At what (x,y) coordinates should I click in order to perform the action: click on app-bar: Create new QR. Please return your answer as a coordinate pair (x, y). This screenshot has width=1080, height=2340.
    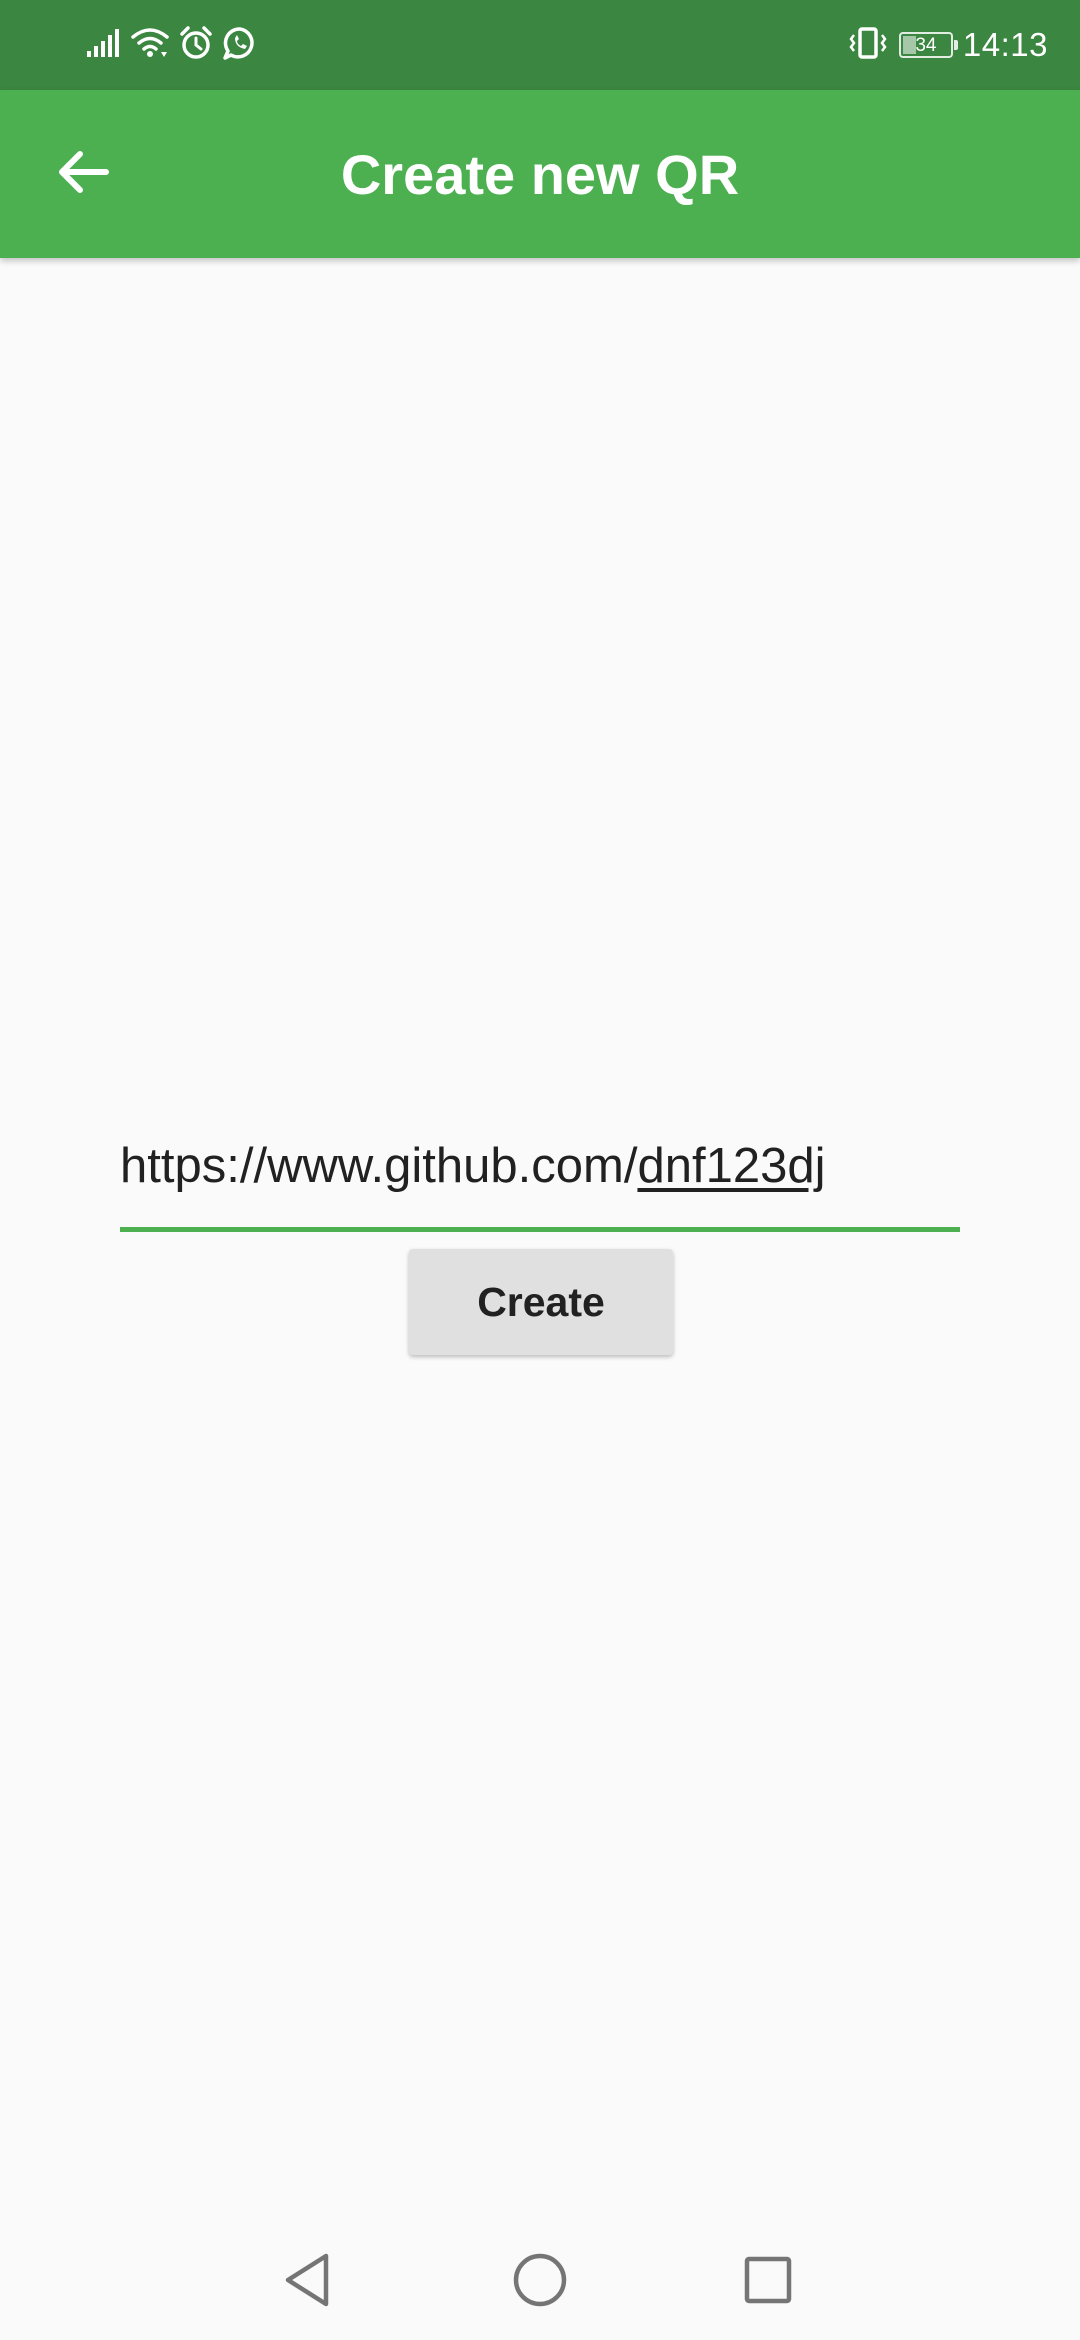
    Looking at the image, I should click on (540, 174).